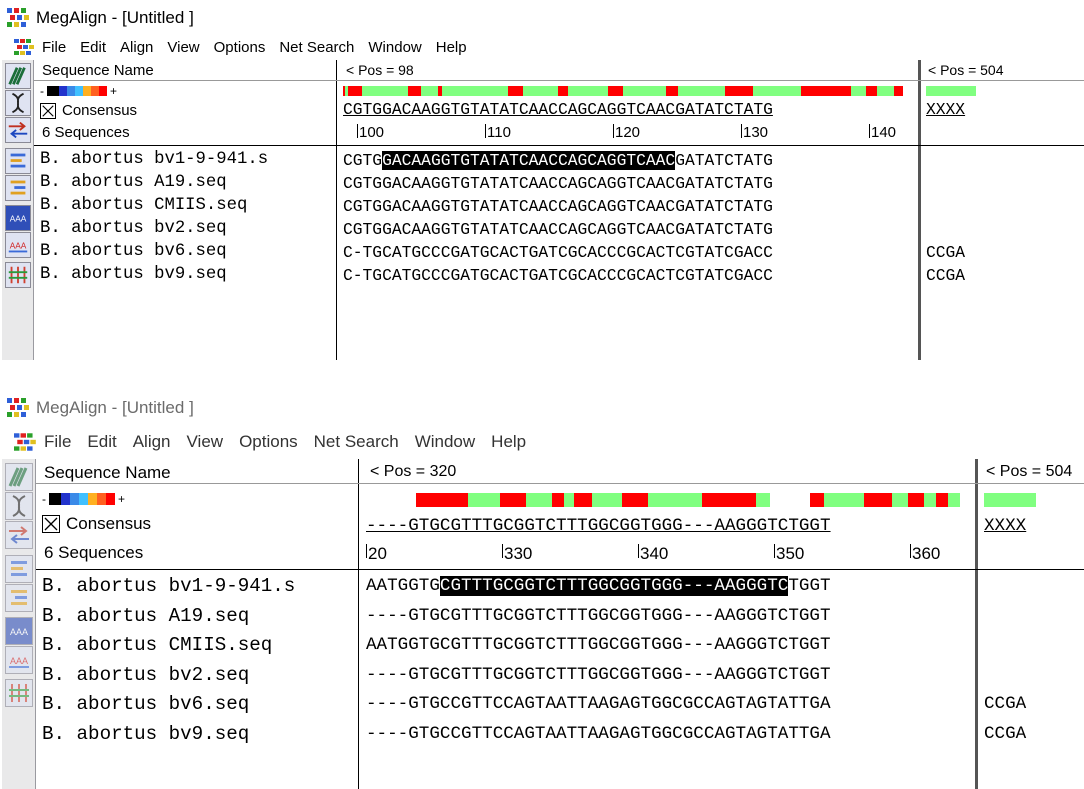 The image size is (1084, 789). I want to click on ruler-label: 140, so click(884, 132).